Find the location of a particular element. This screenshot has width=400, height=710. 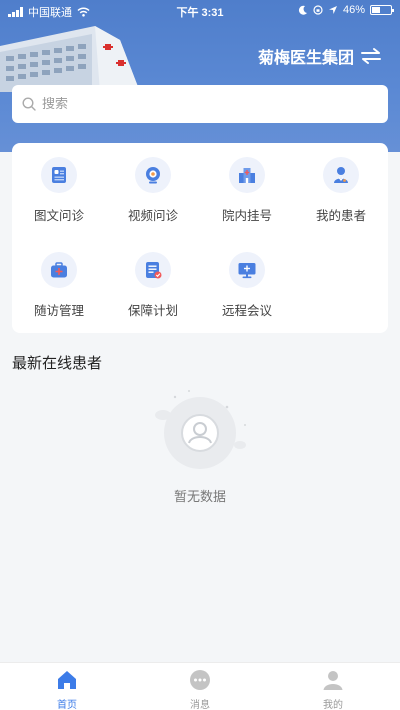

video-consult-icon is located at coordinates (153, 175).